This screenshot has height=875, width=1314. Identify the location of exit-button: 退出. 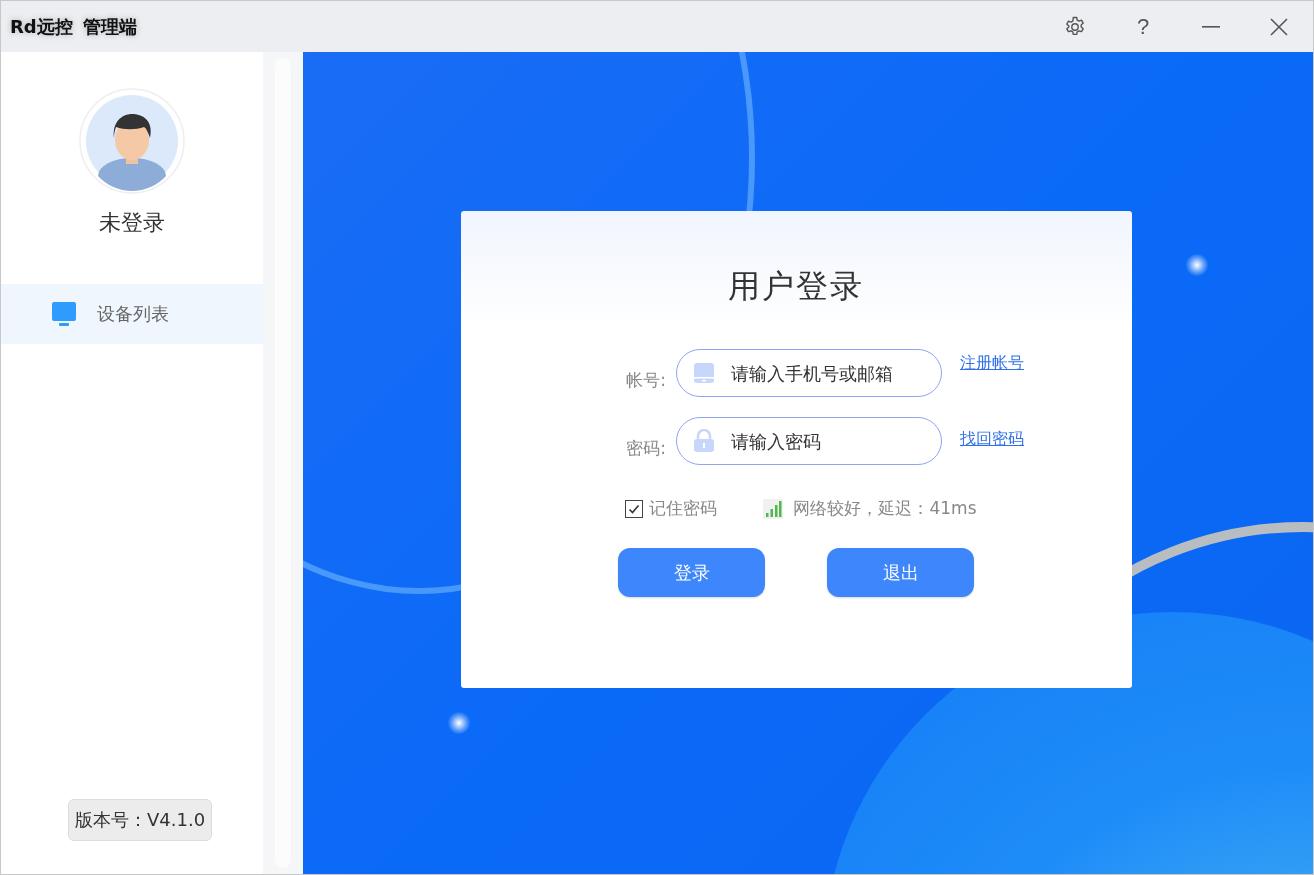
(900, 572).